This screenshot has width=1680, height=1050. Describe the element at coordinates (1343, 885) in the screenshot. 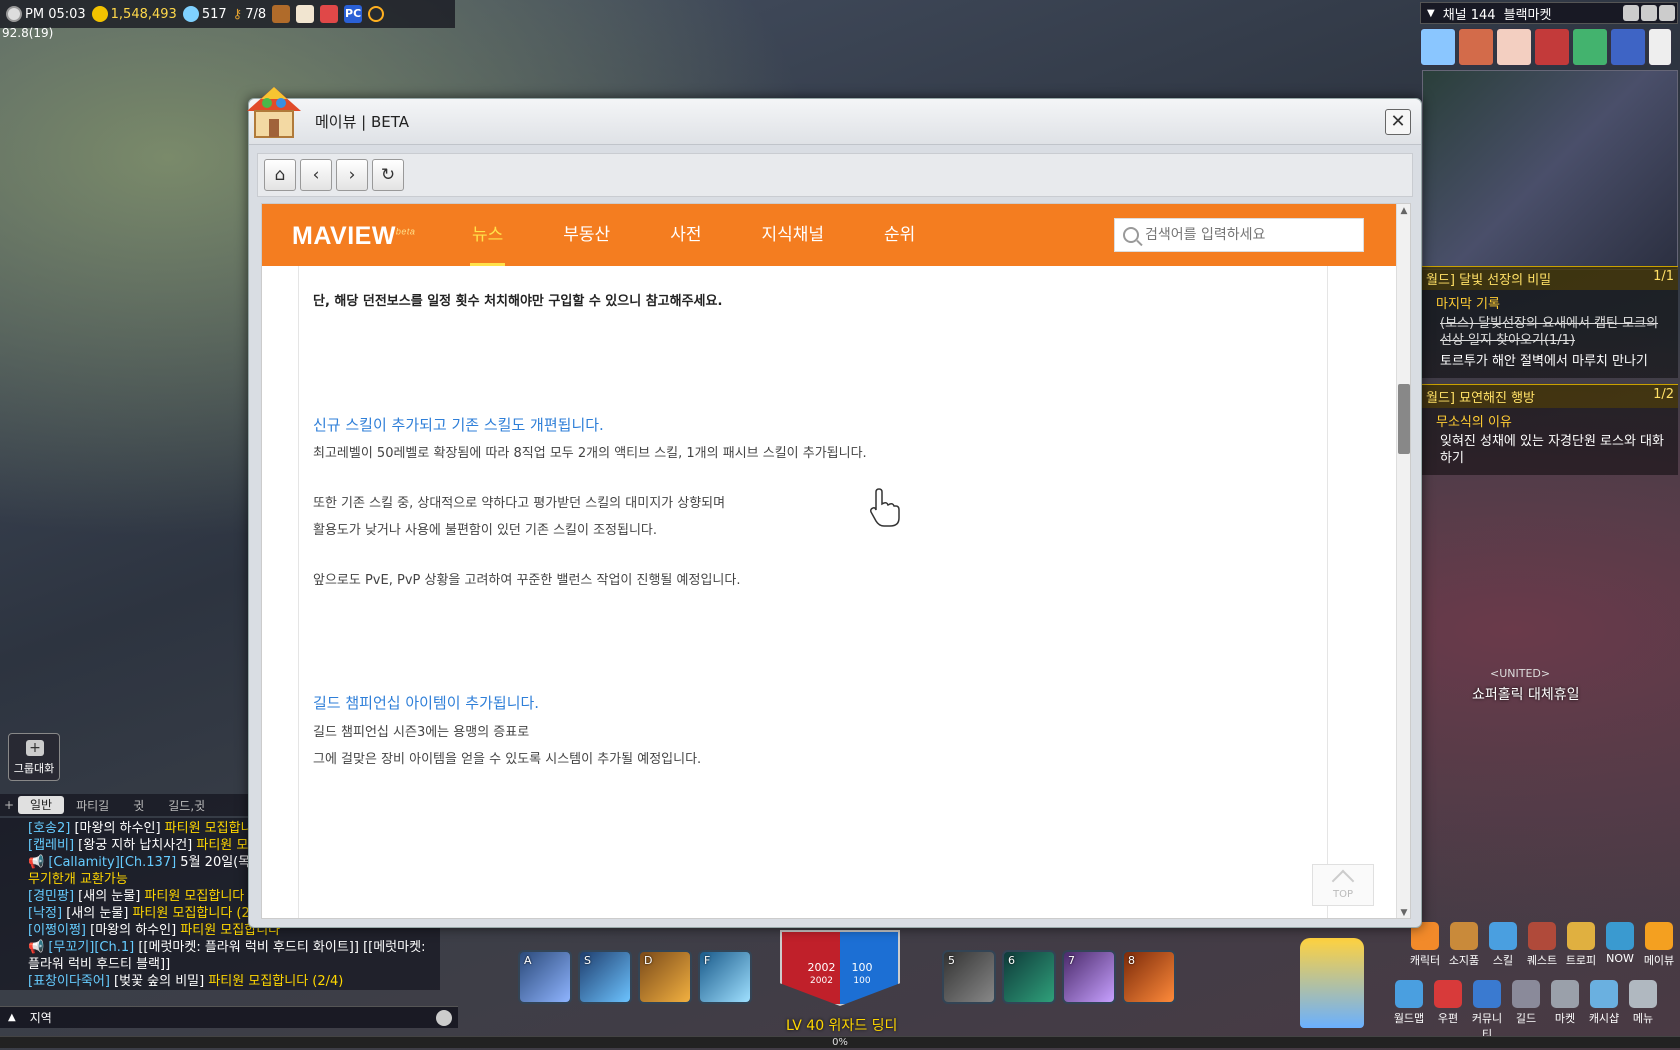

I see `scroll-top-button: TOP` at that location.